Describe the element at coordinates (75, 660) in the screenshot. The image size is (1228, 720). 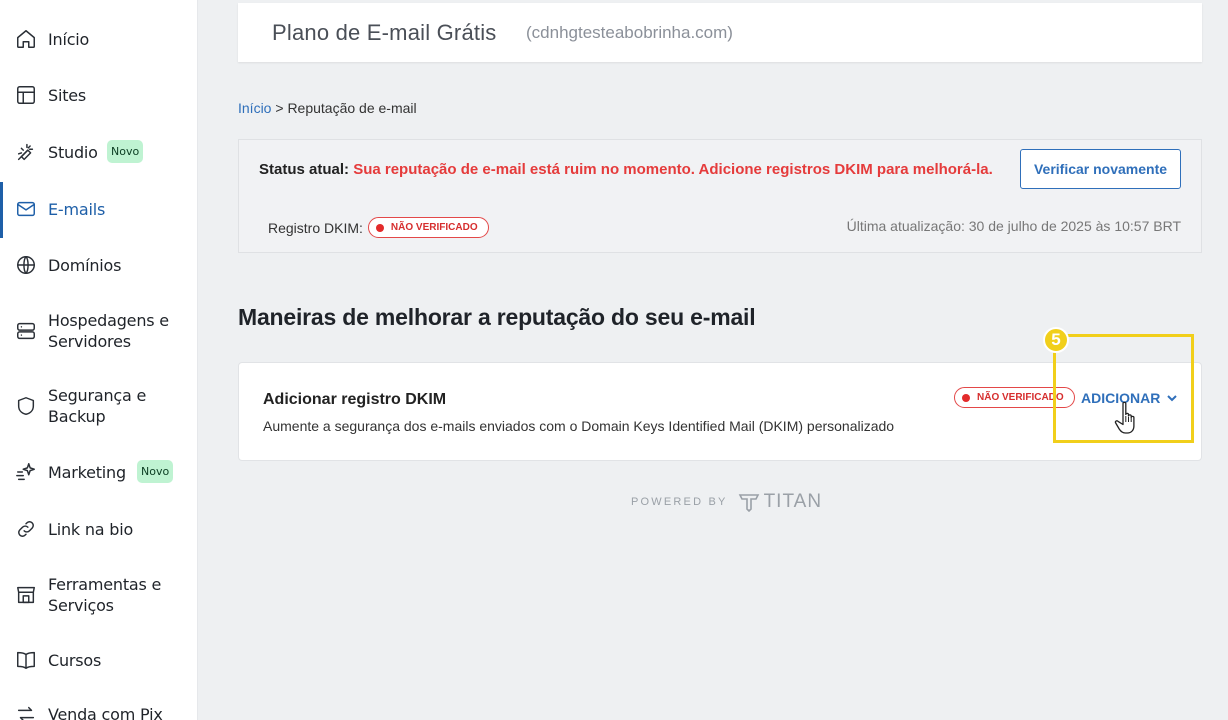
I see `sidebar-item-label: Cursos` at that location.